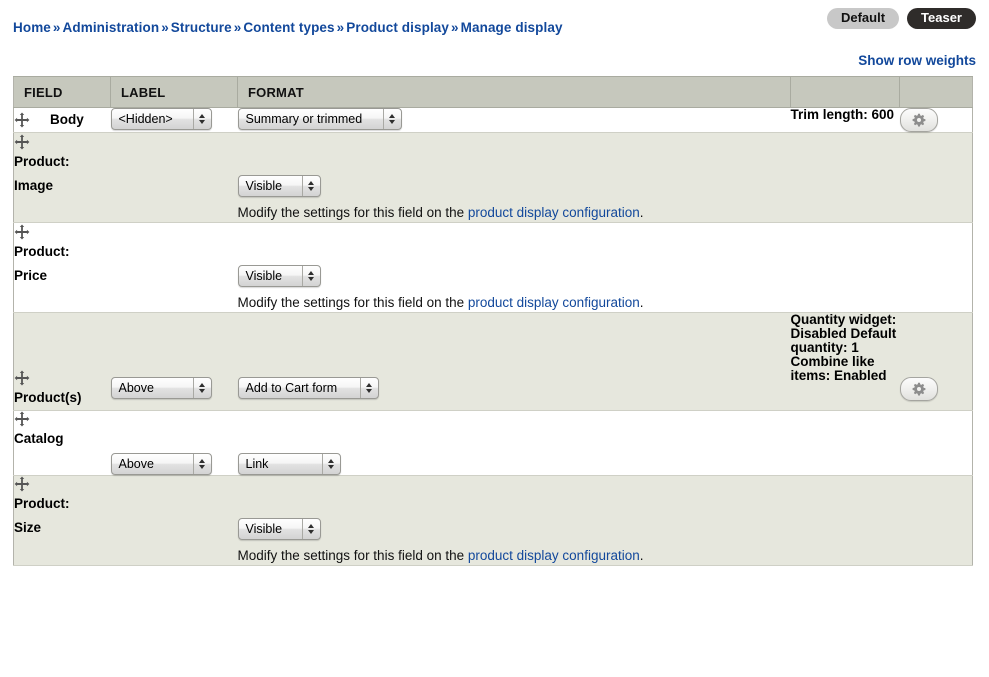 The height and width of the screenshot is (677, 989). I want to click on view-mode-tabs: Default Teaser, so click(901, 18).